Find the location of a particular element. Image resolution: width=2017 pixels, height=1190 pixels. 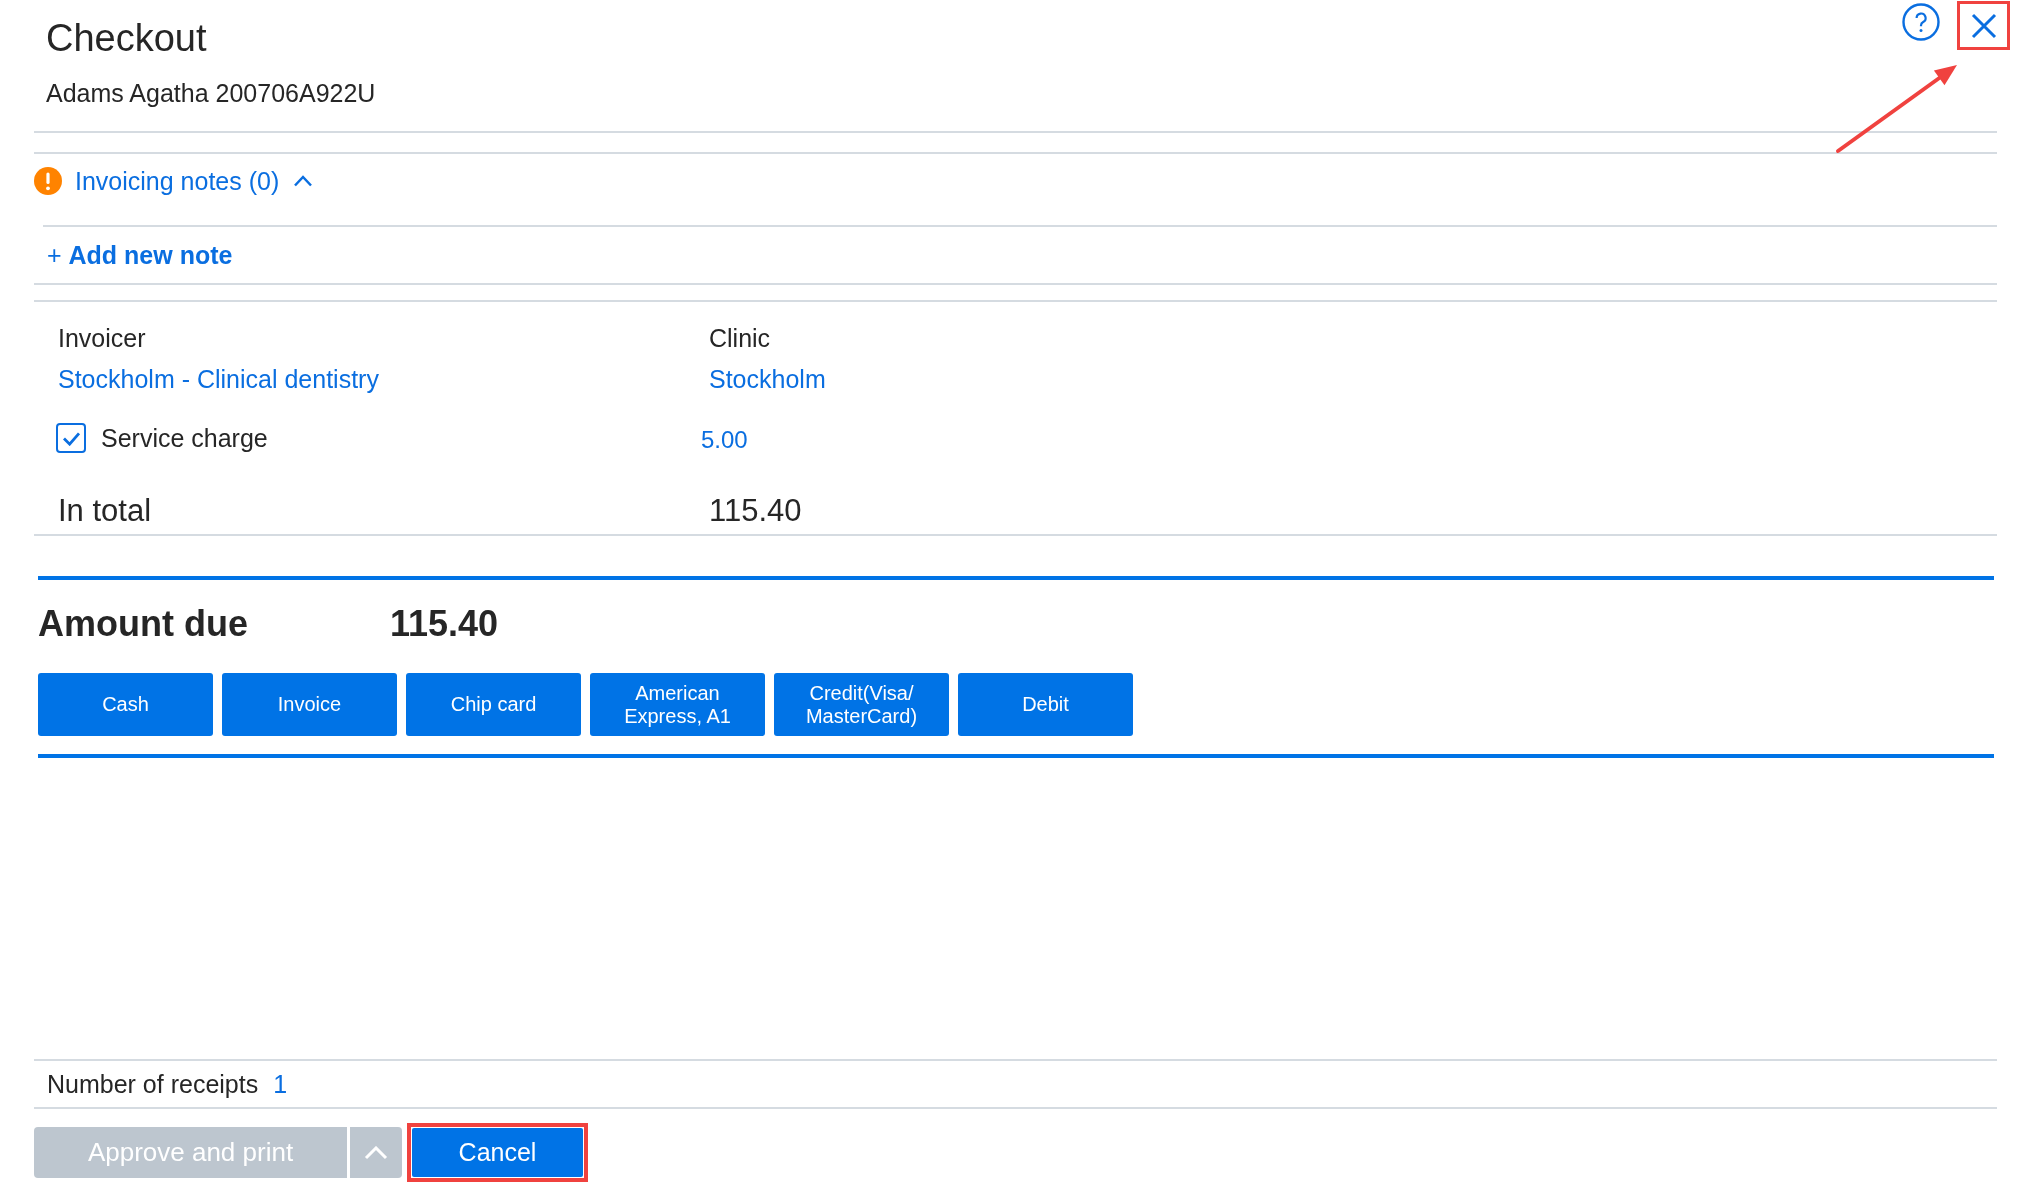

patient-name: Adams Agatha 200706A922U is located at coordinates (211, 93).